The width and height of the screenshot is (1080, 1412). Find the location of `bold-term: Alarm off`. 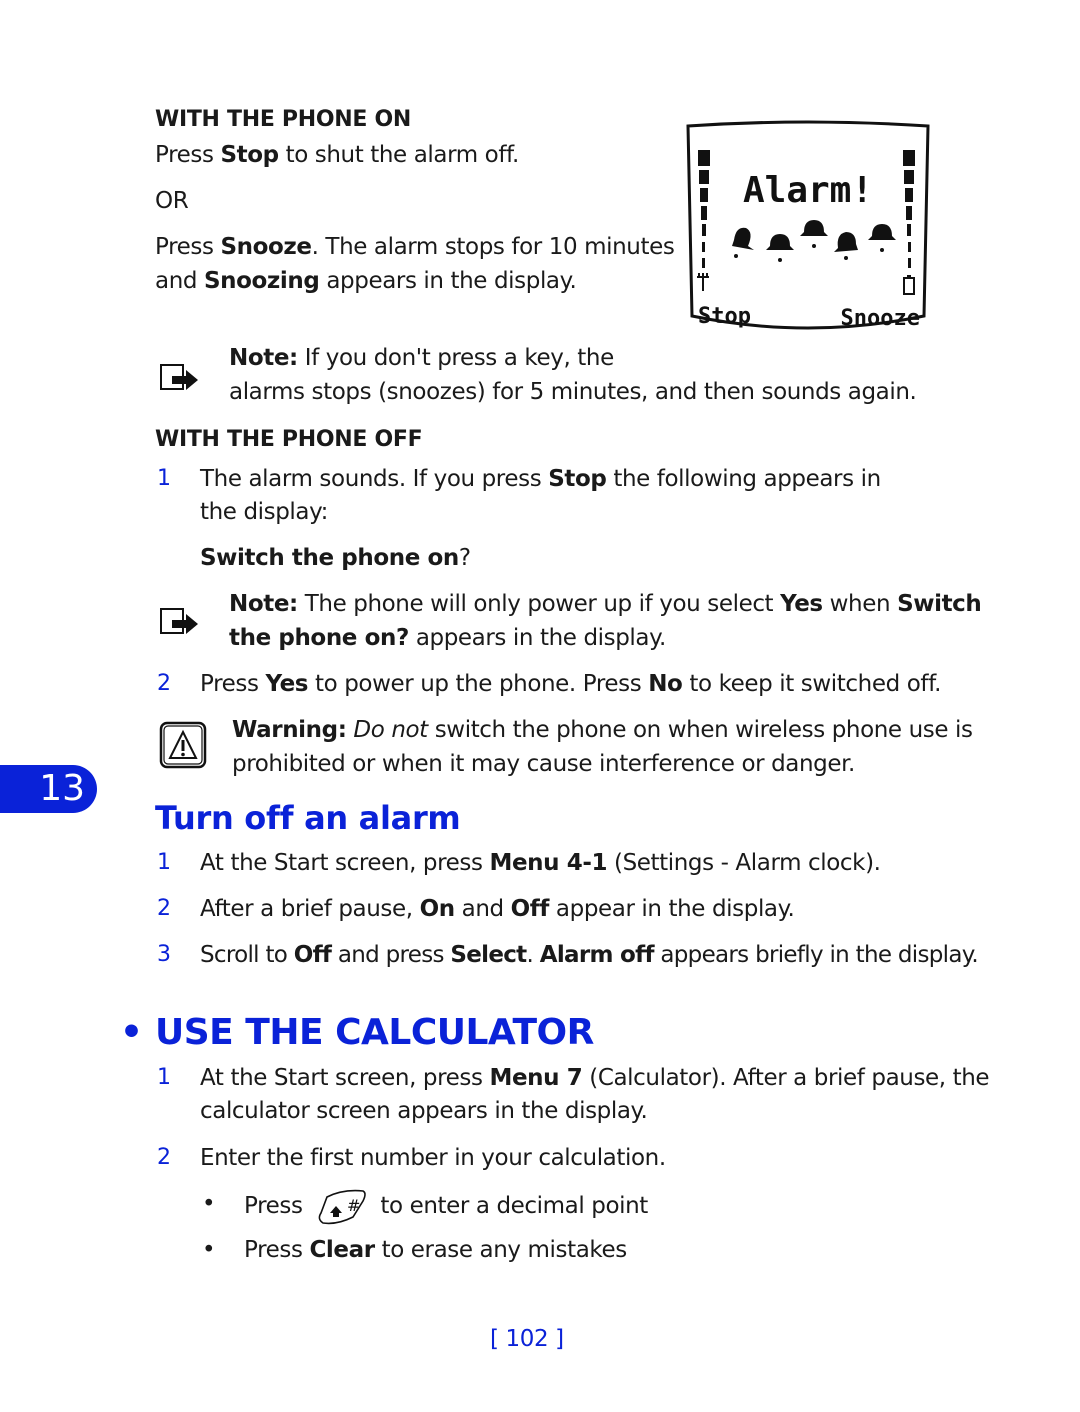

bold-term: Alarm off is located at coordinates (597, 955).